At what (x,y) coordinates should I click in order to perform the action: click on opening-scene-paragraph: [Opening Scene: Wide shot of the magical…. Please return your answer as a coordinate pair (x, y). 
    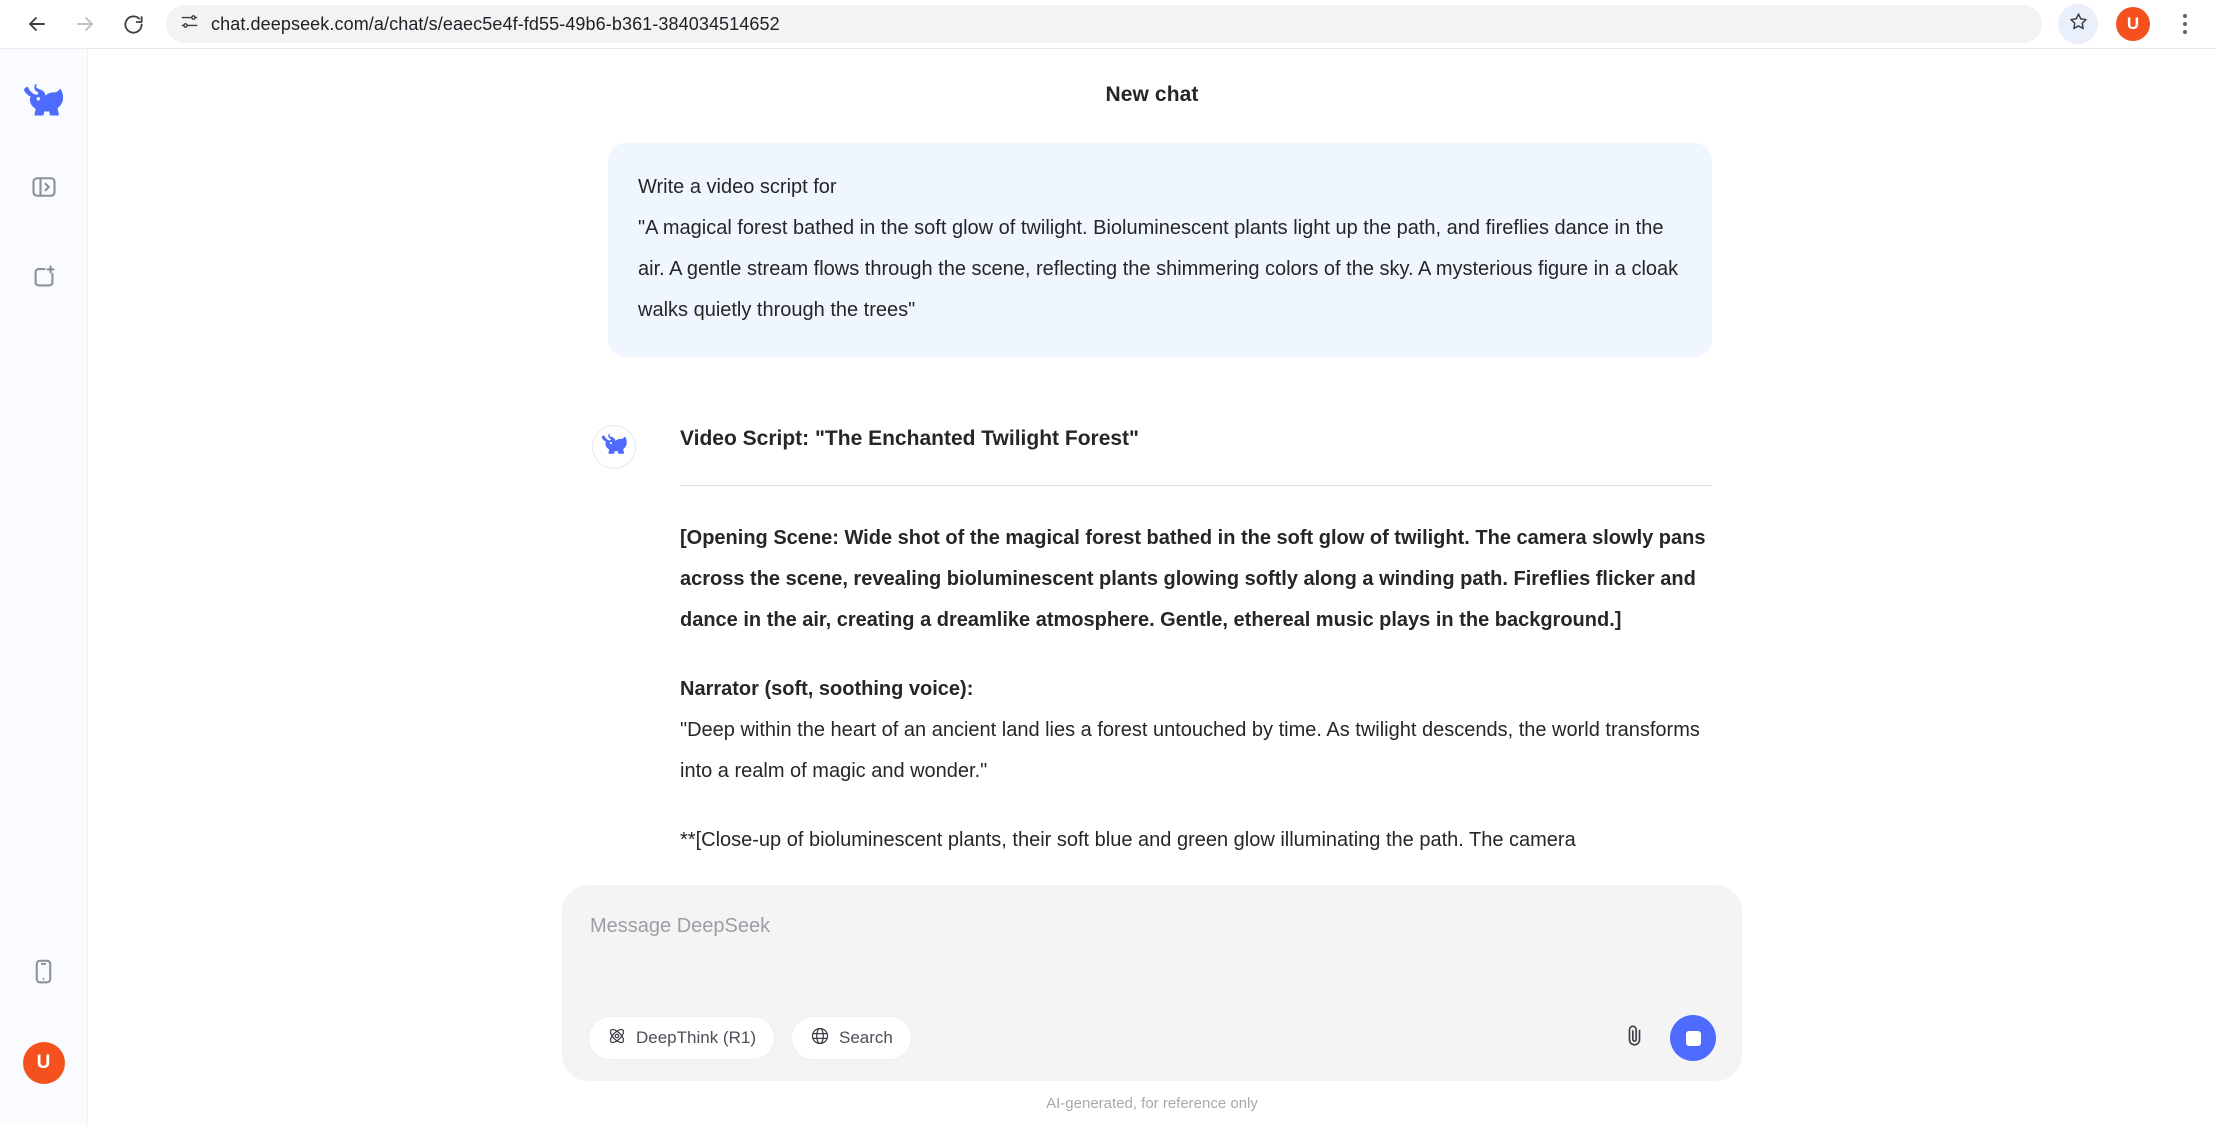
    Looking at the image, I should click on (1193, 579).